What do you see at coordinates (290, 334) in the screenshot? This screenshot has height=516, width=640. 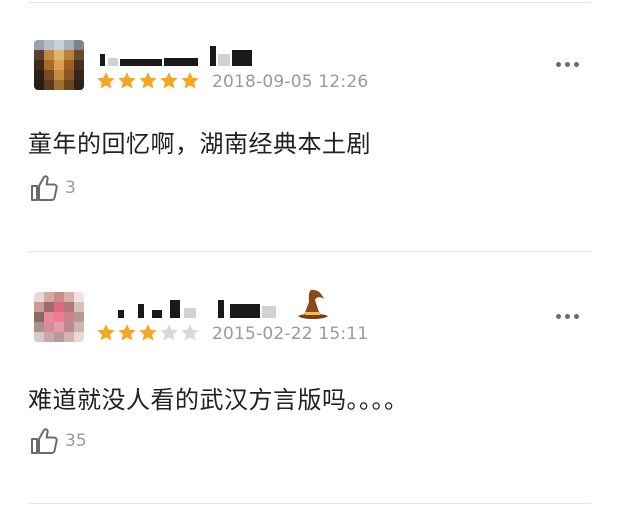 I see `comment-time: 2015-02-22 15:11` at bounding box center [290, 334].